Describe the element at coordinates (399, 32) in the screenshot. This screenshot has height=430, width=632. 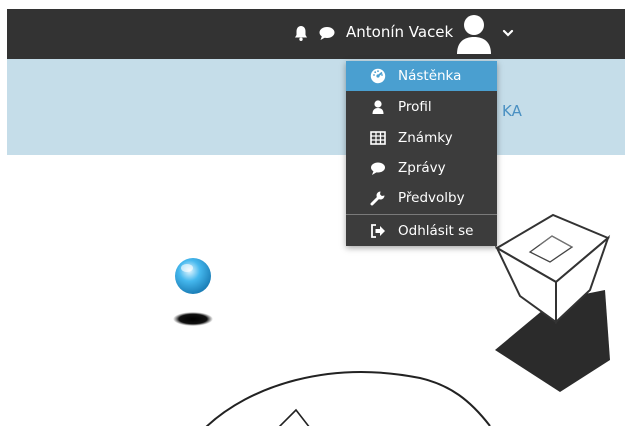
I see `user-name: Antonín Vacek` at that location.